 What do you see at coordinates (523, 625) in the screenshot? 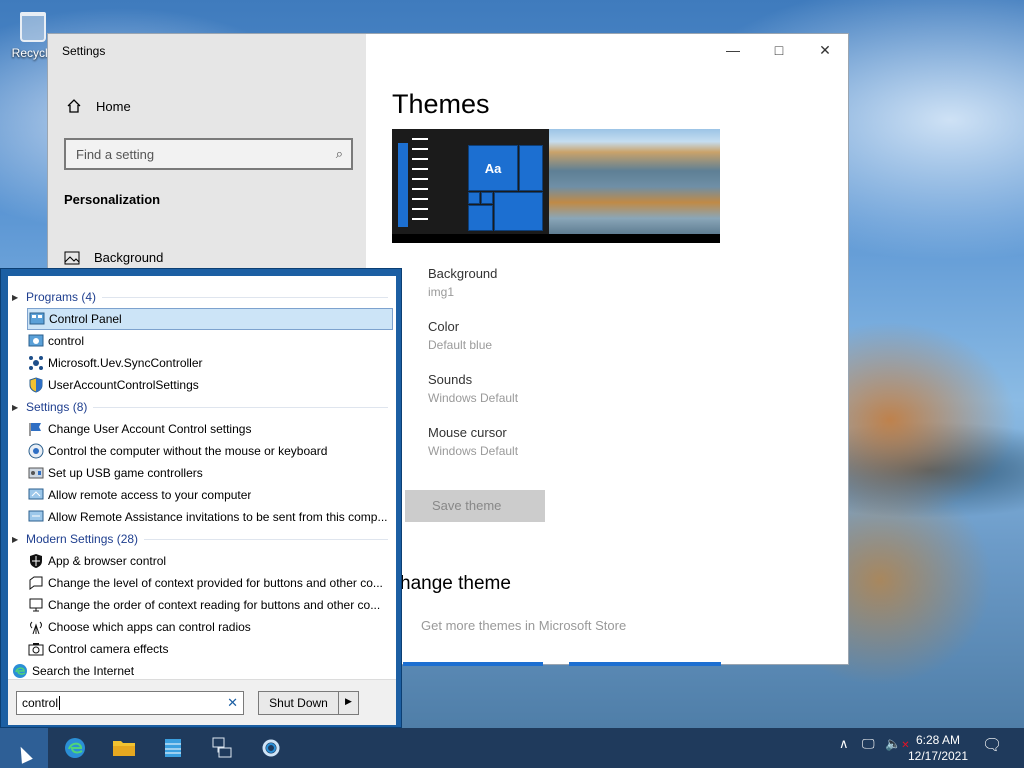
I see `store-link: Get more themes in Microsoft Store` at bounding box center [523, 625].